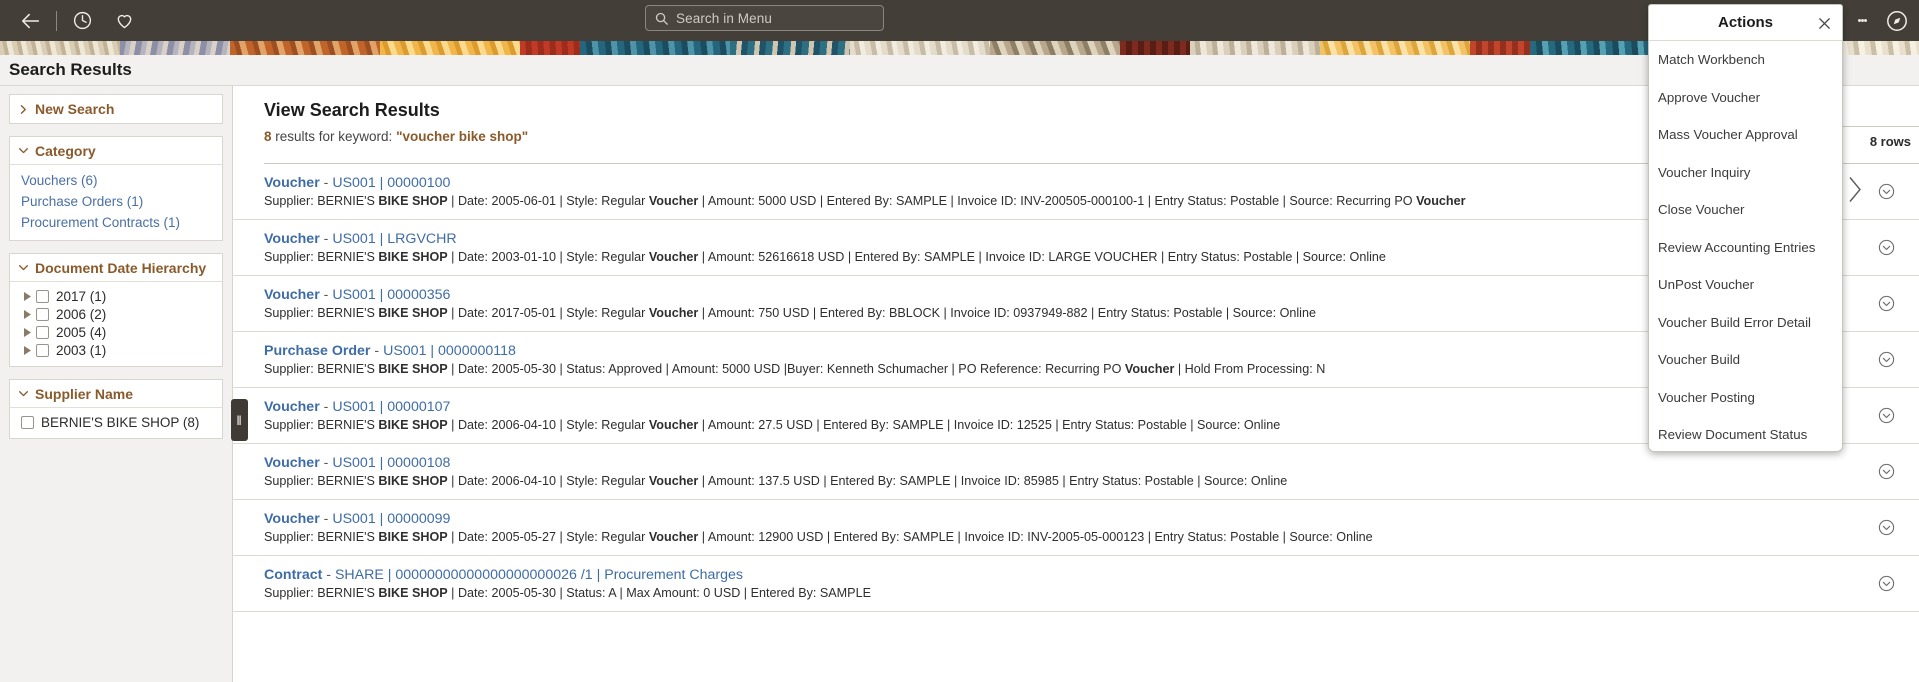 This screenshot has height=682, width=1919. What do you see at coordinates (23, 109) in the screenshot?
I see `chevron-right-icon` at bounding box center [23, 109].